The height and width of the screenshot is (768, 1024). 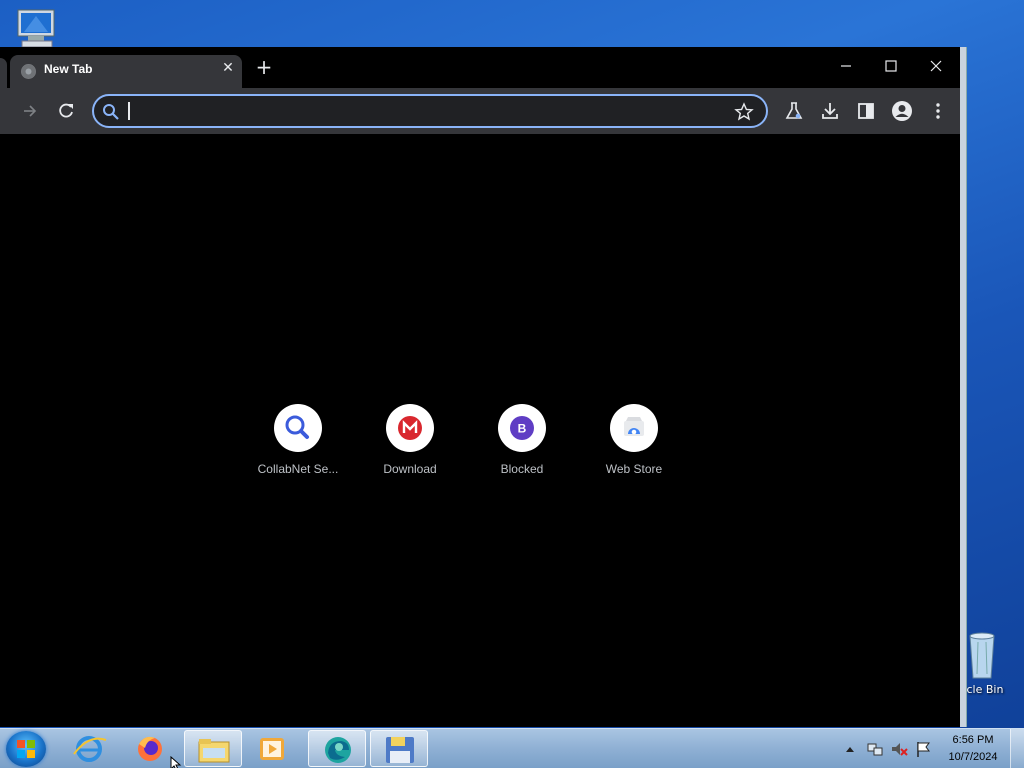 I want to click on shortcut-label: Download, so click(x=410, y=469).